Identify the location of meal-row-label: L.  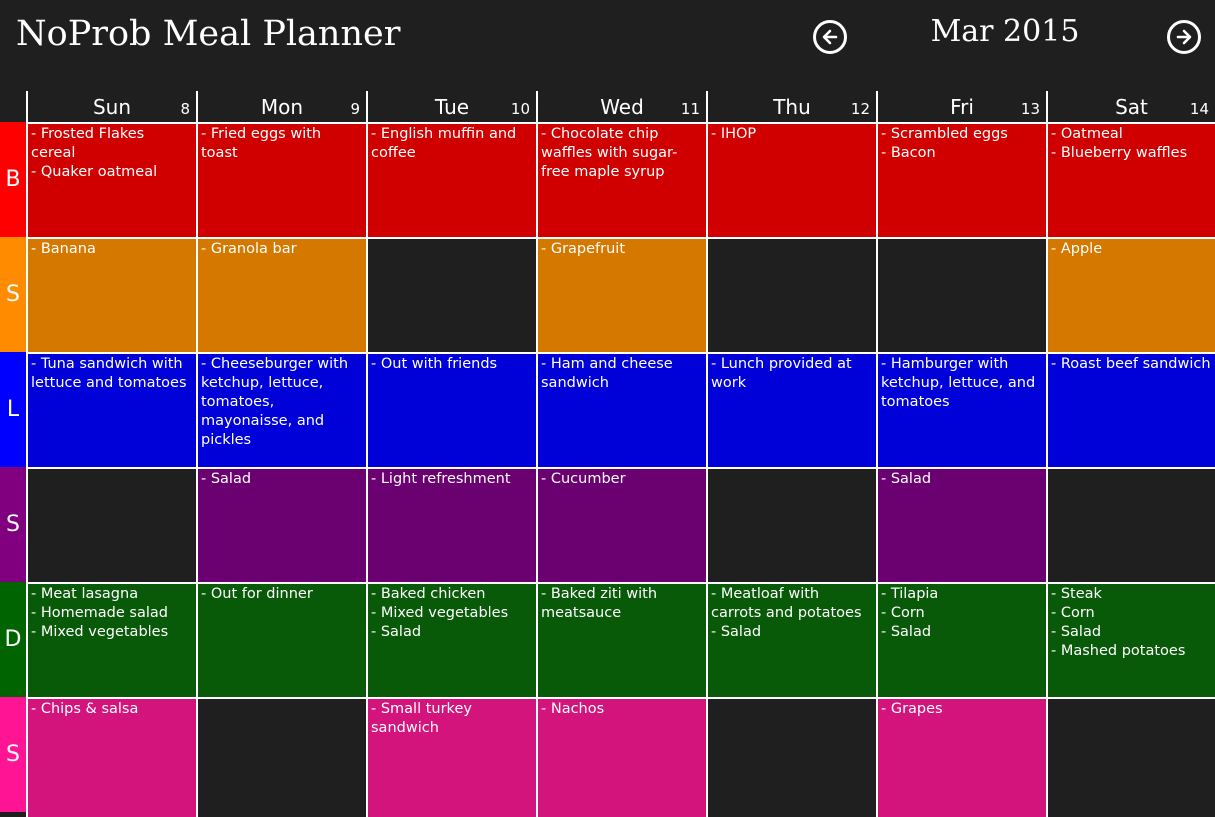
(13, 409).